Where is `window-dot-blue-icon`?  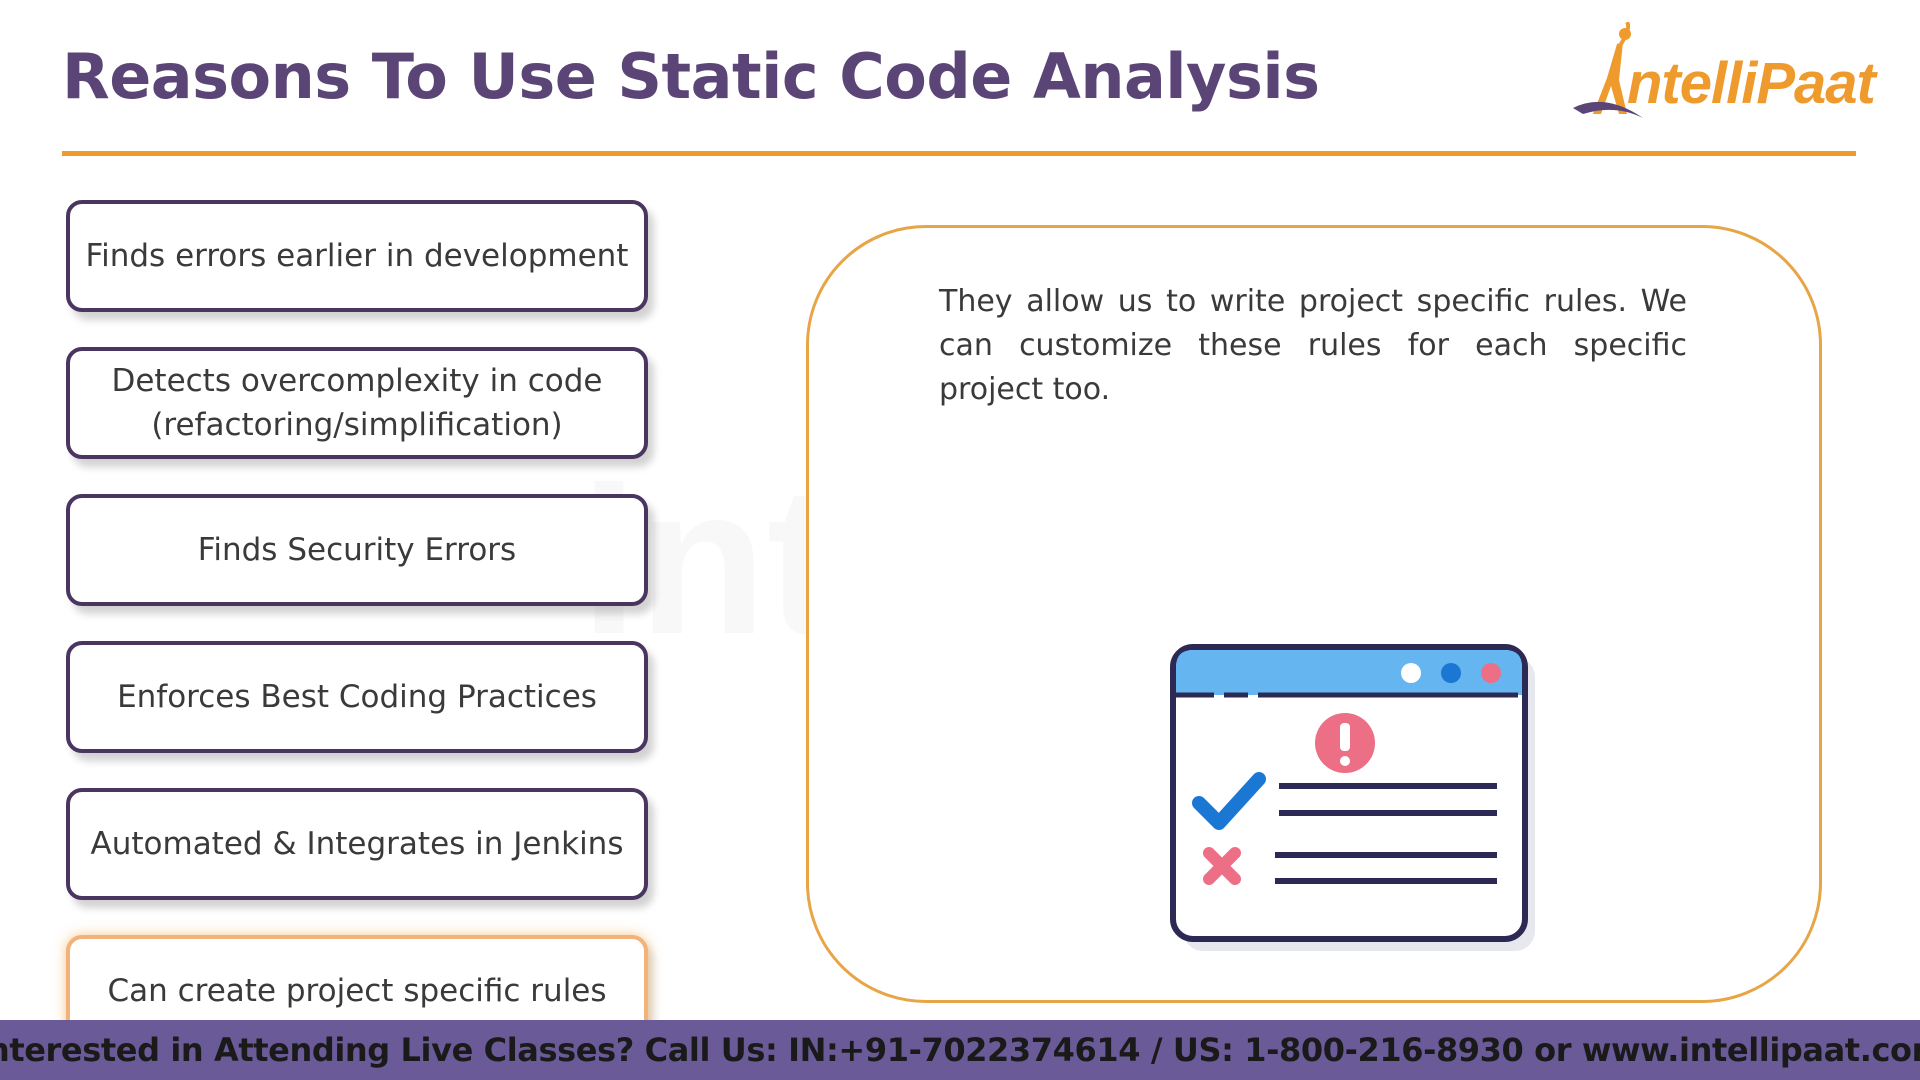
window-dot-blue-icon is located at coordinates (1451, 673).